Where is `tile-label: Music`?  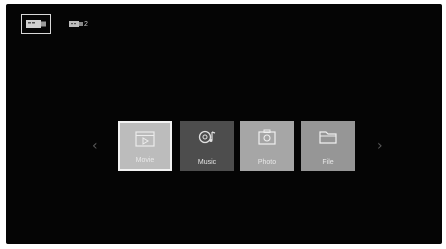
tile-label: Music is located at coordinates (207, 162).